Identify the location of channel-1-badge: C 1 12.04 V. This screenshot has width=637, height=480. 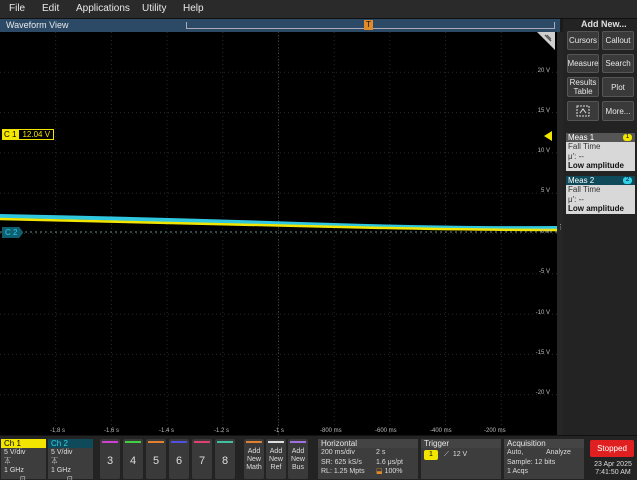
(28, 134).